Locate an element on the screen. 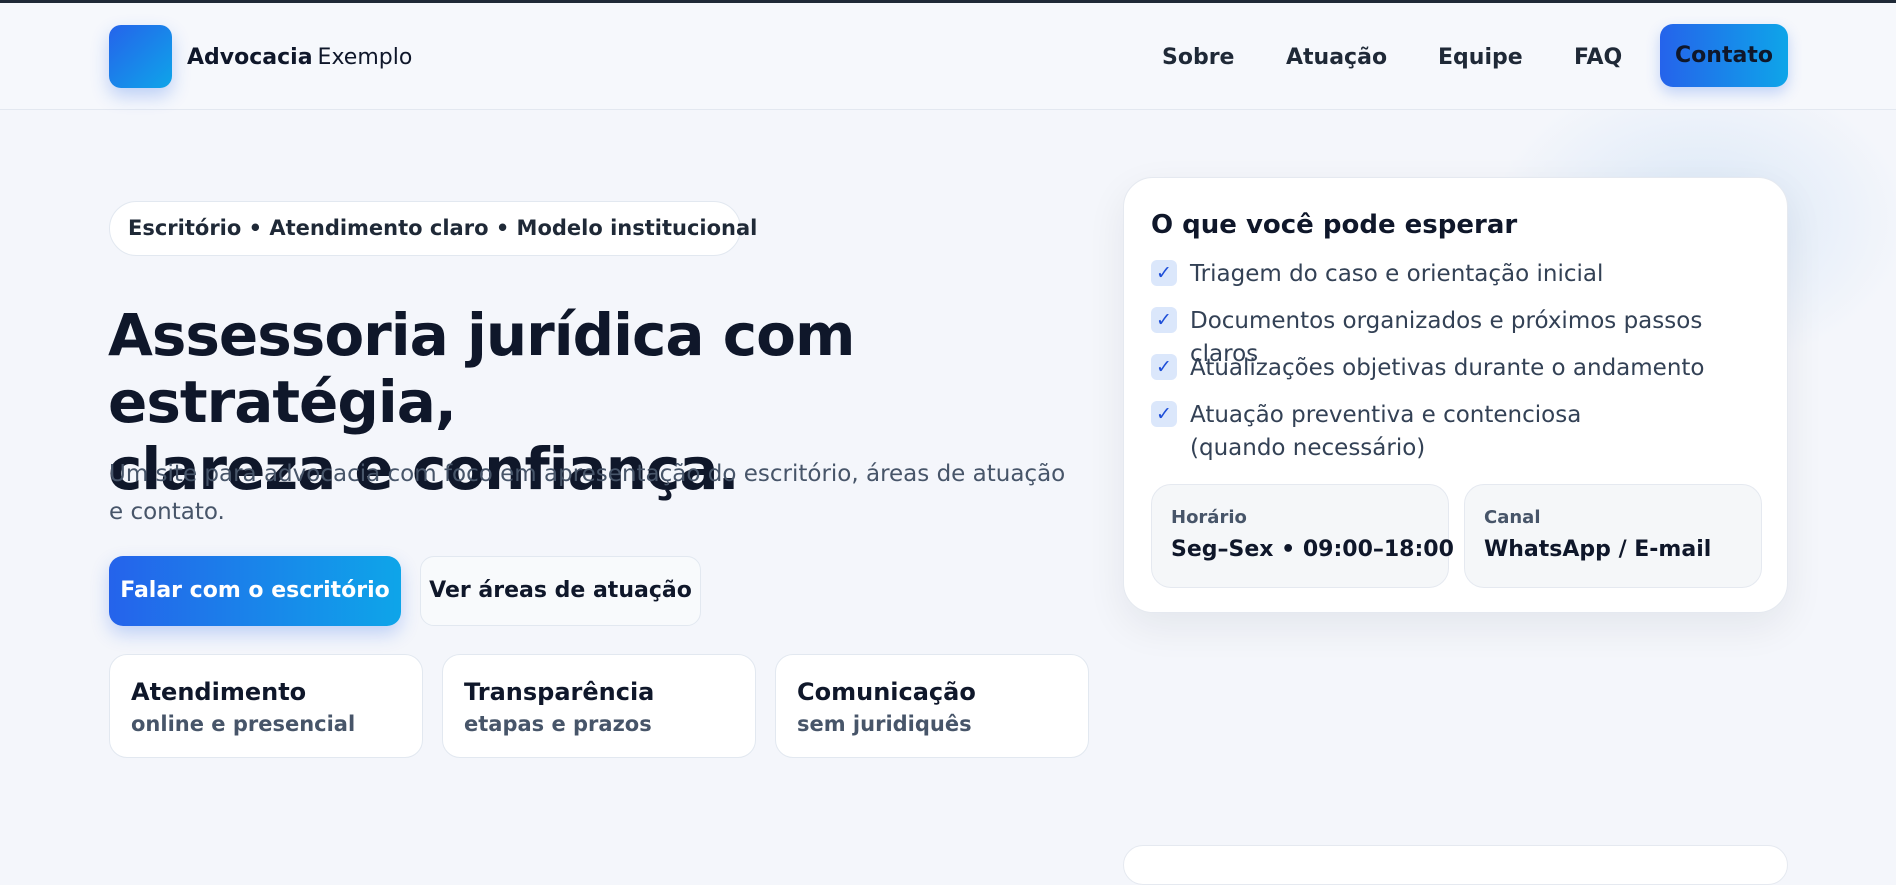  nav-link-sobre: Sobre is located at coordinates (1198, 58).